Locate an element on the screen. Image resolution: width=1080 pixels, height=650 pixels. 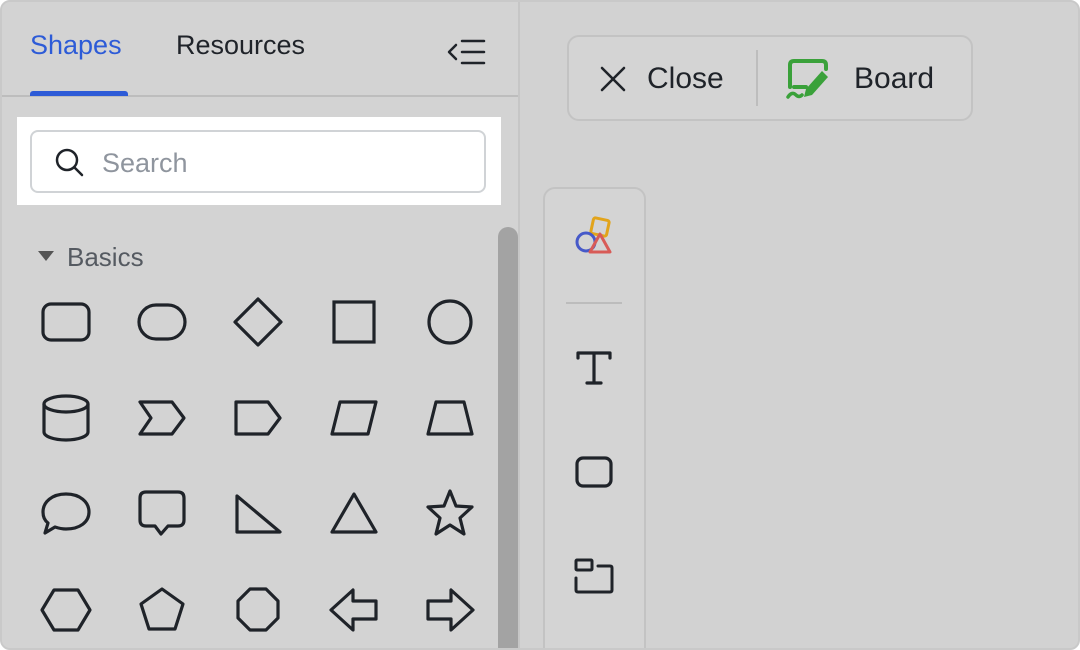
panel-scrollbar is located at coordinates (508, 437).